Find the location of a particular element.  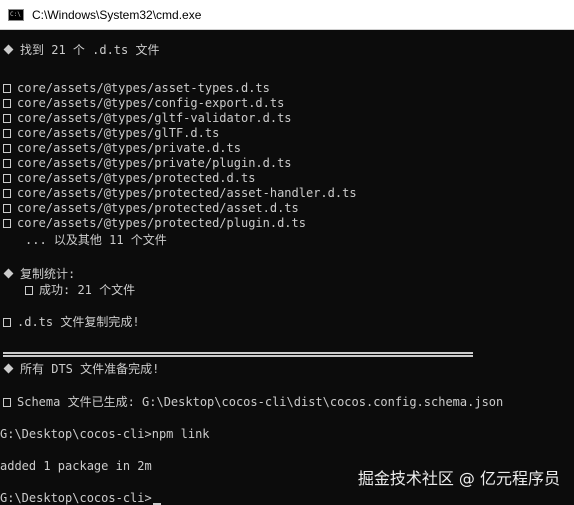

file-path: core/assets/@types/config-export.d.ts is located at coordinates (151, 103).